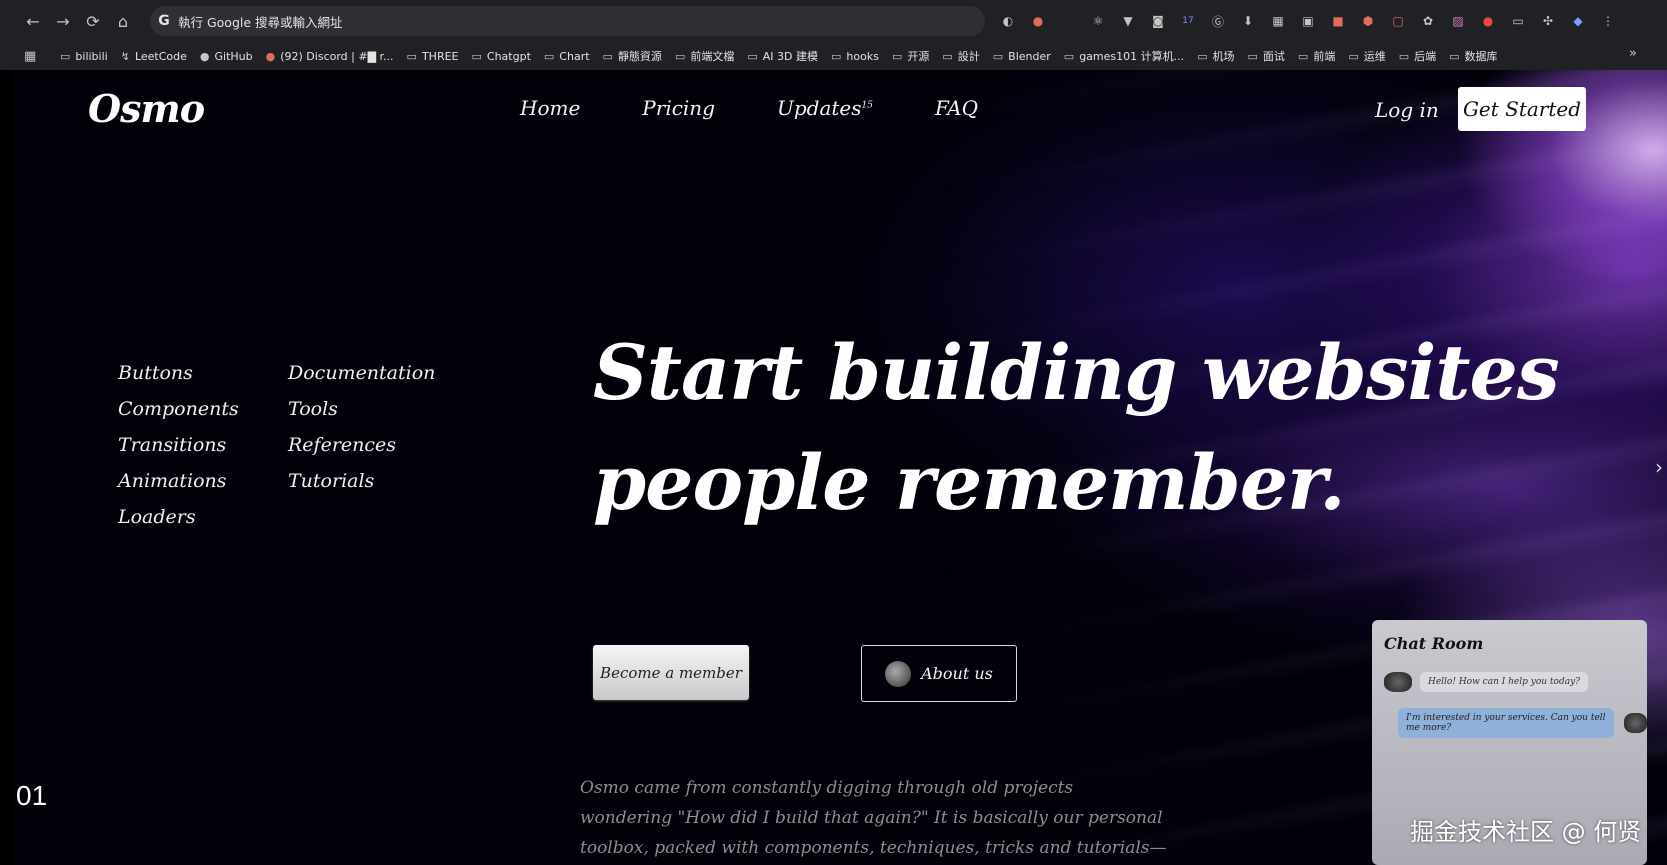  I want to click on flower-extension-icon: ✿, so click(1428, 21).